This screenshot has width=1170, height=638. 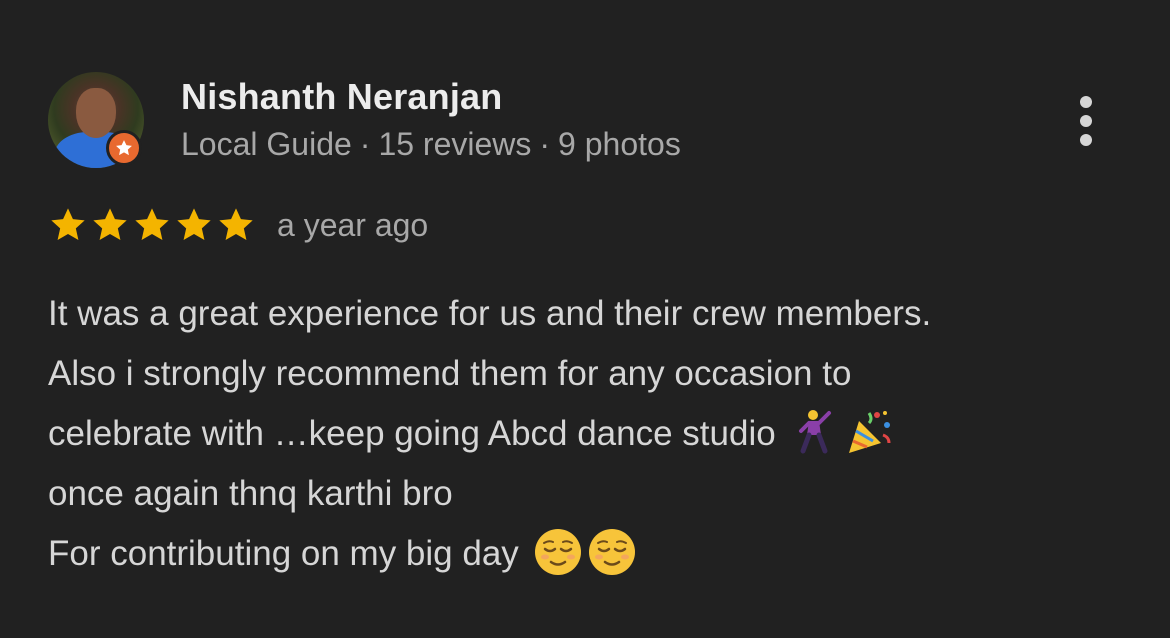 I want to click on party-popper-icon, so click(x=868, y=432).